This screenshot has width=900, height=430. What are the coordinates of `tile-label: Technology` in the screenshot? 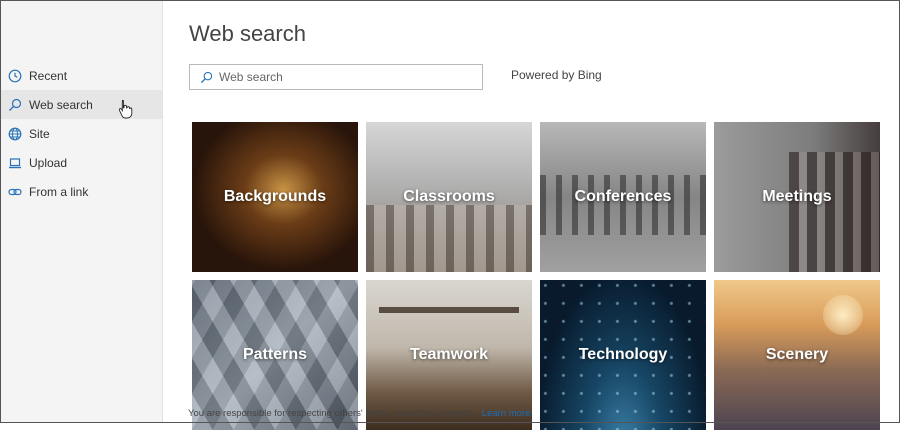 It's located at (623, 354).